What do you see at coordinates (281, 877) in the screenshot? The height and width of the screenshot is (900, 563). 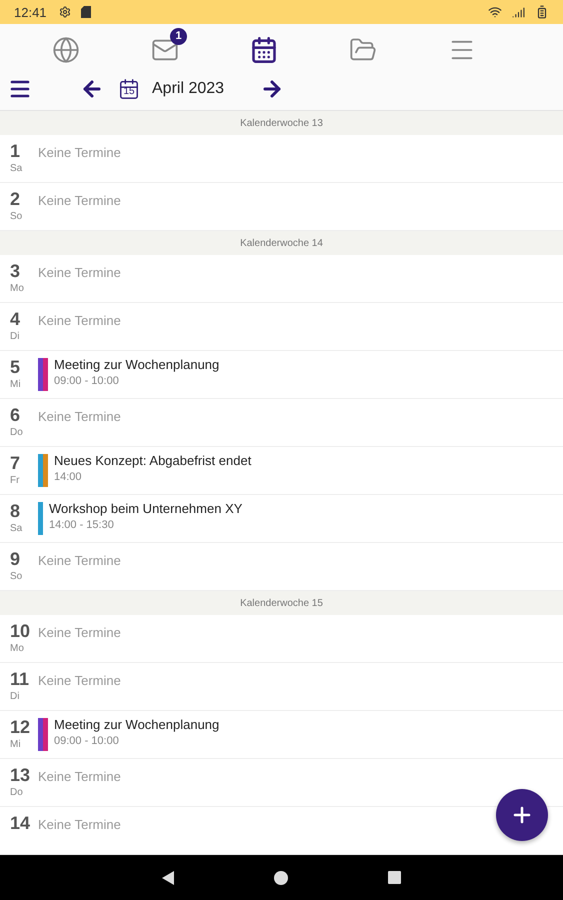 I see `home-icon` at bounding box center [281, 877].